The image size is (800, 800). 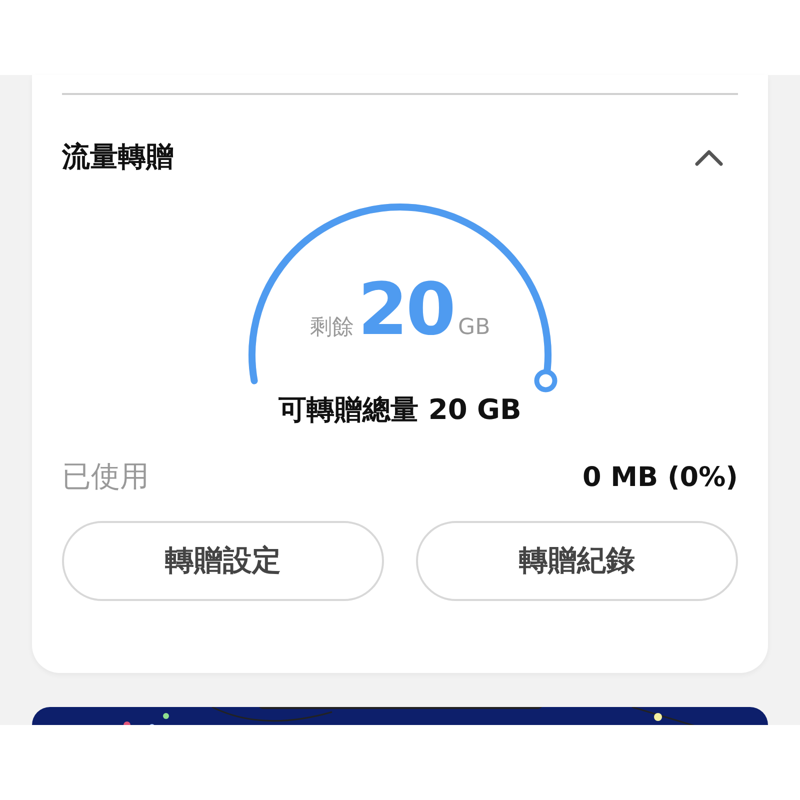 I want to click on remaining-unit: GB, so click(x=474, y=327).